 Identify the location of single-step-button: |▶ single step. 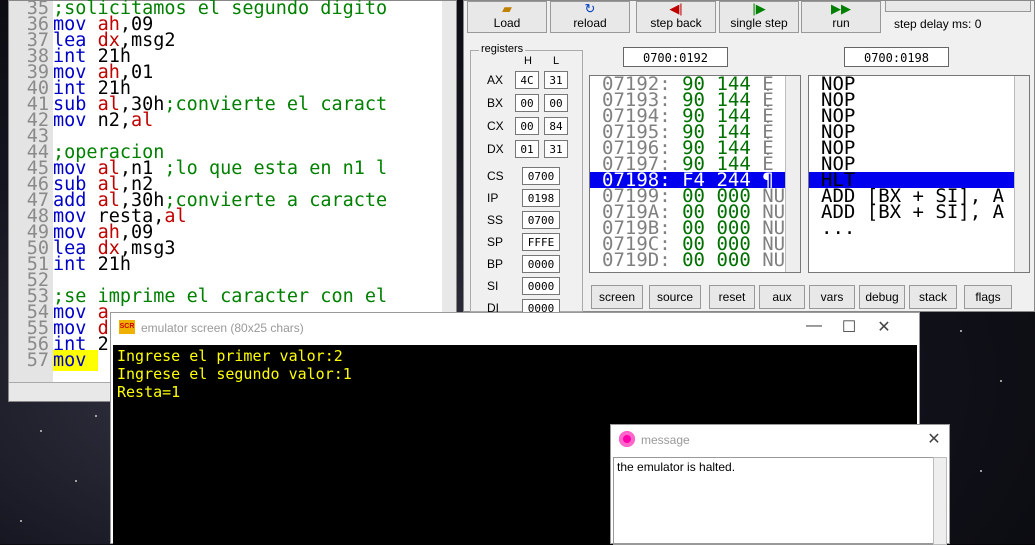
(759, 17).